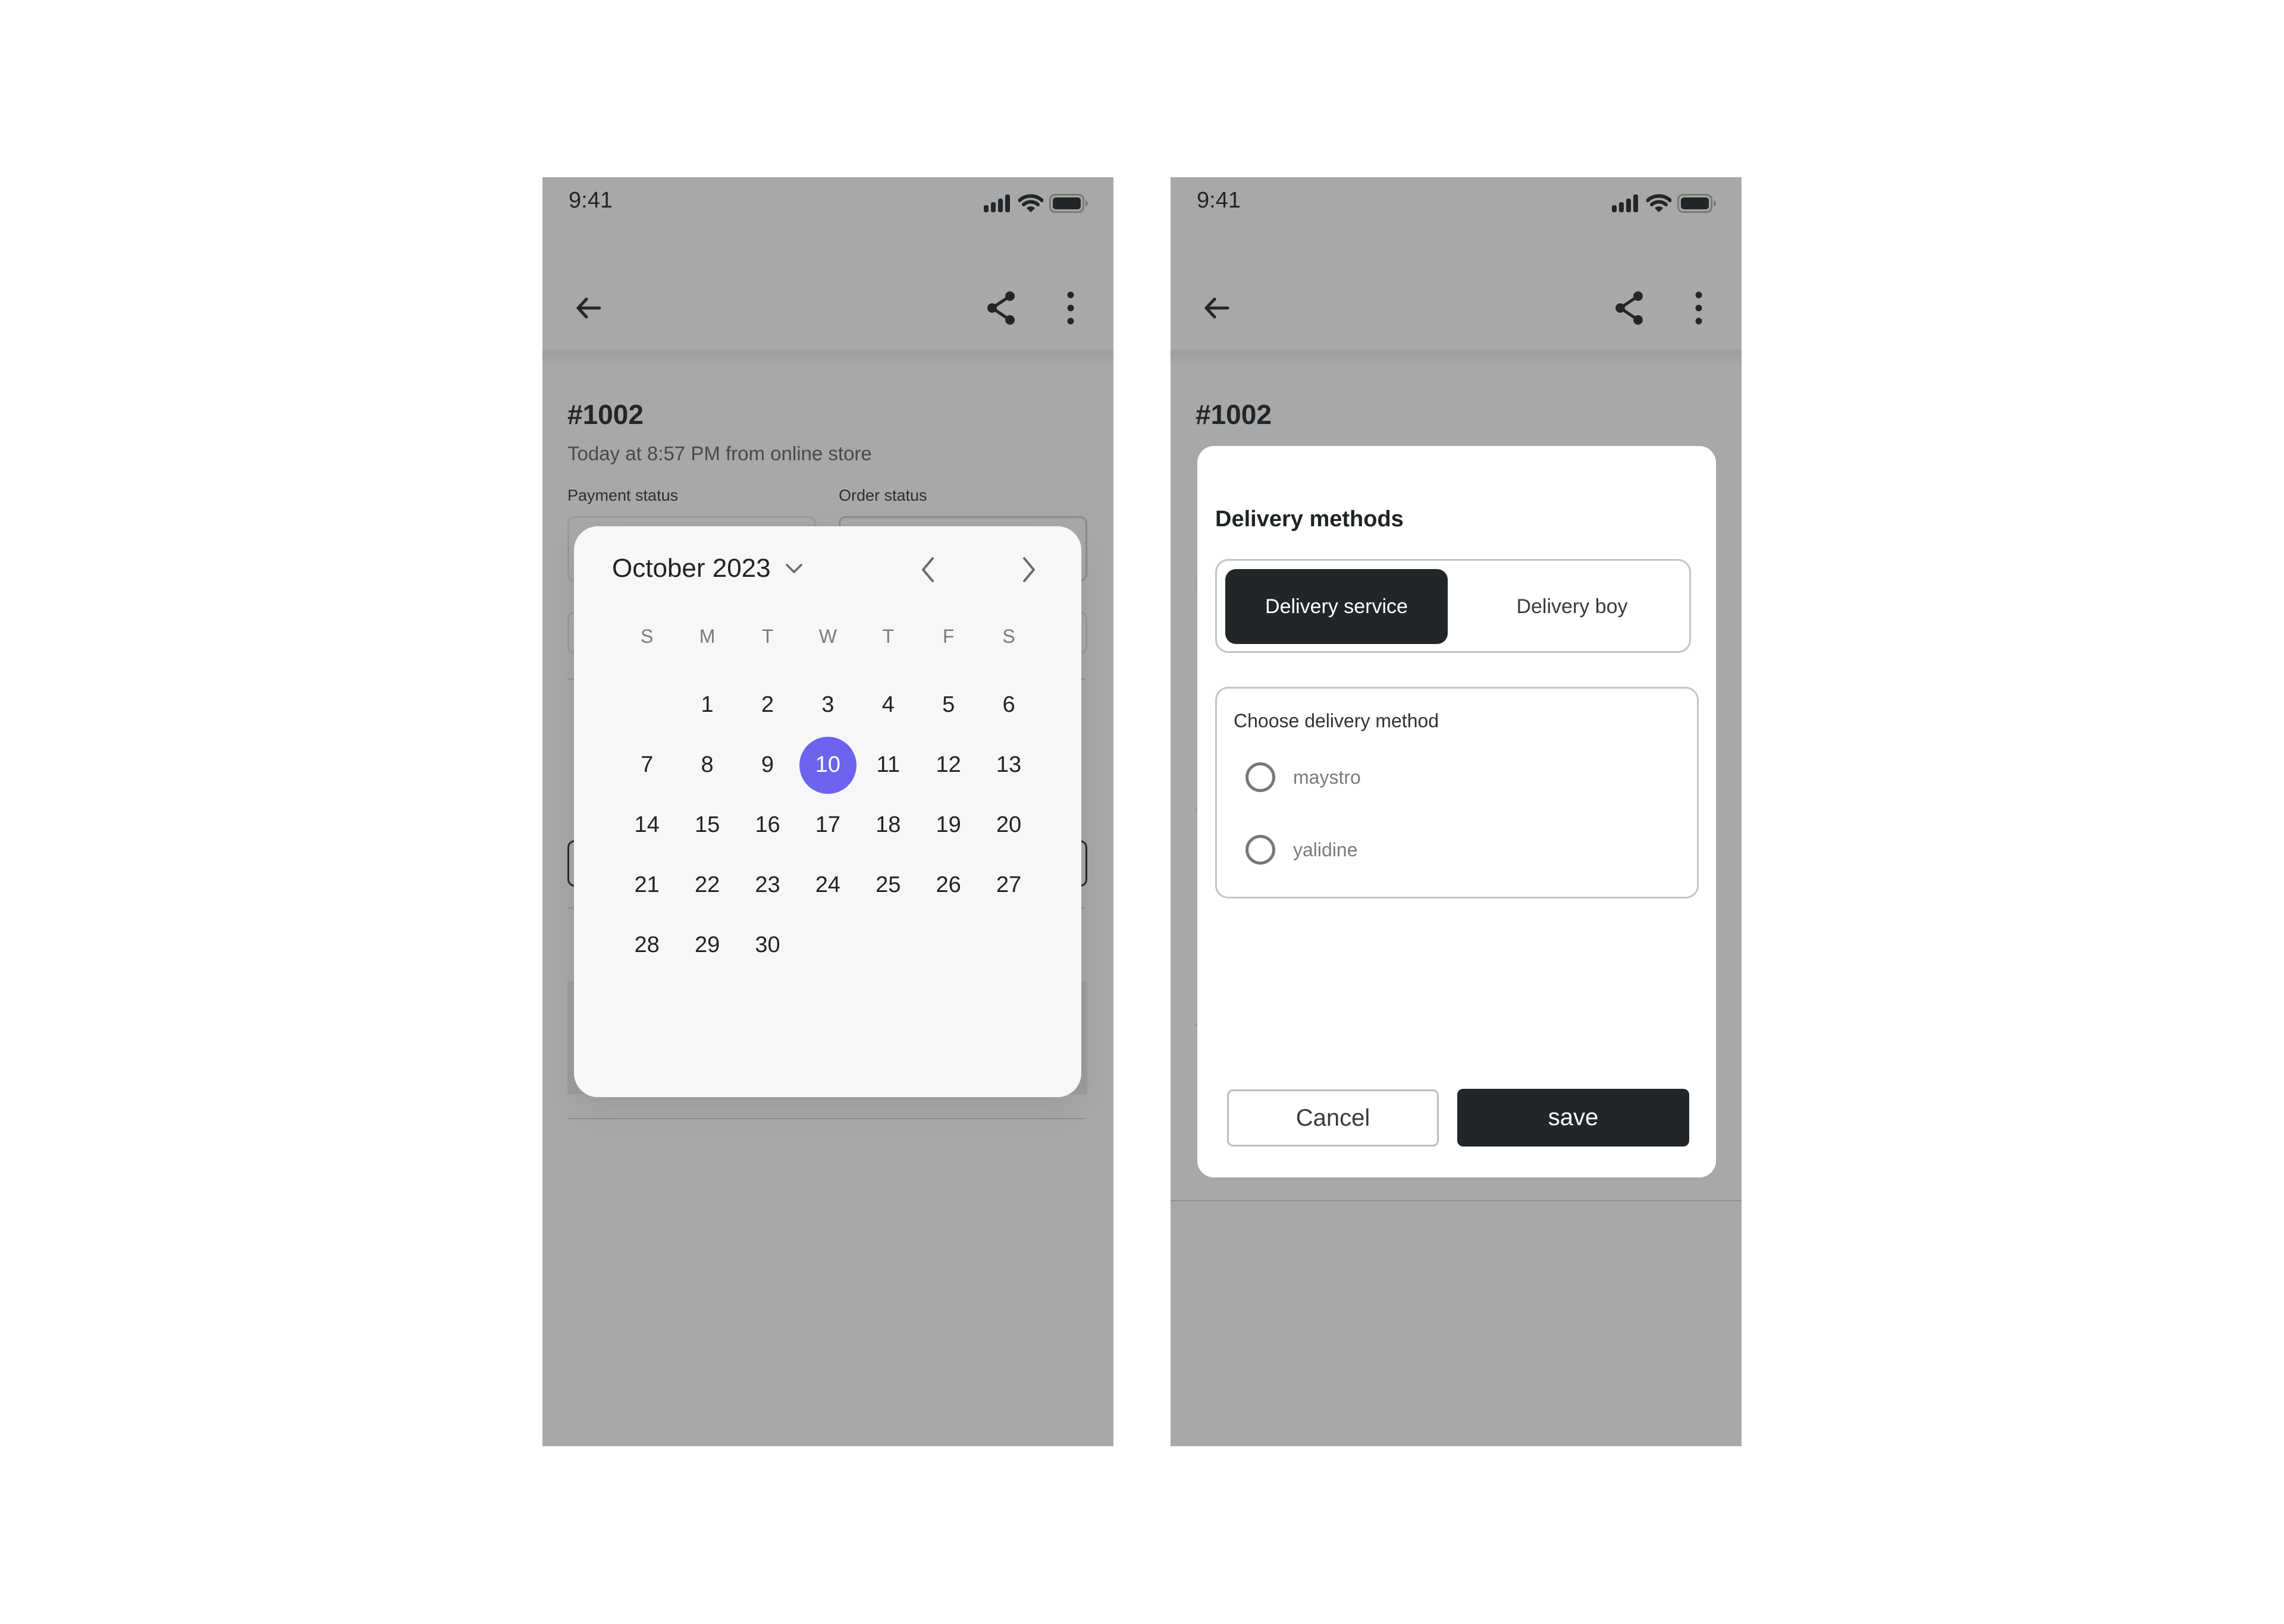 The width and height of the screenshot is (2284, 1624). I want to click on day-cell: 19, so click(948, 825).